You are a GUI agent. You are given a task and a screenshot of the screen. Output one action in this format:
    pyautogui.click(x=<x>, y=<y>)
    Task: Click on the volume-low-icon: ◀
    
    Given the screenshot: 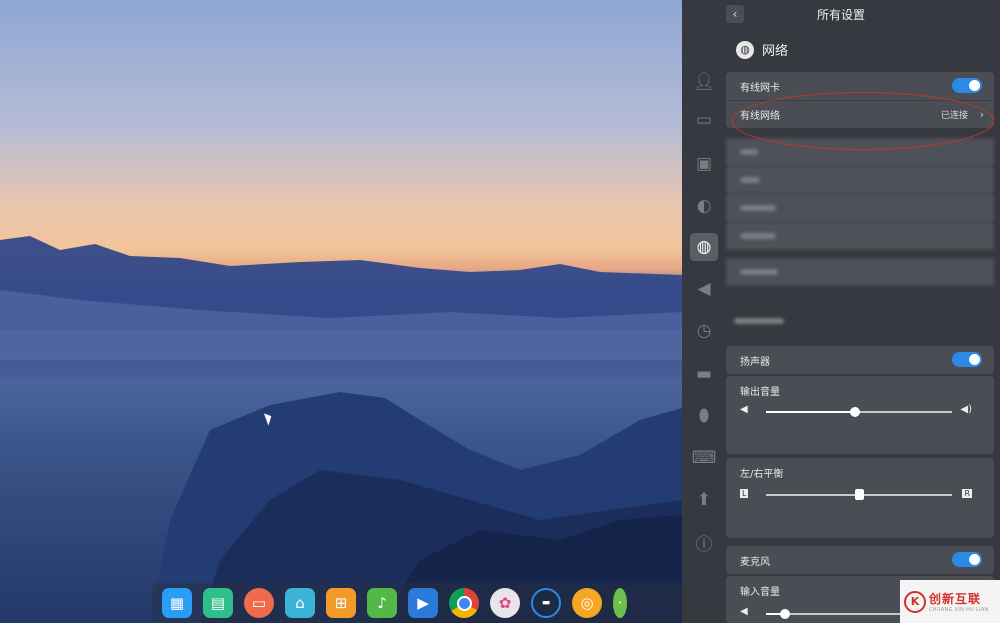 What is the action you would take?
    pyautogui.click(x=744, y=409)
    